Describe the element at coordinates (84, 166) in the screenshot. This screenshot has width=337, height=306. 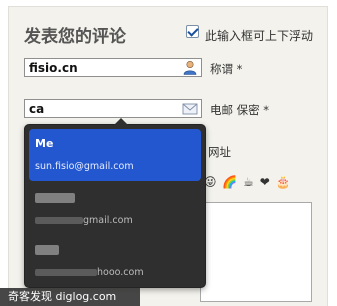
I see `option-email: sun.fisio@gmail.com` at that location.